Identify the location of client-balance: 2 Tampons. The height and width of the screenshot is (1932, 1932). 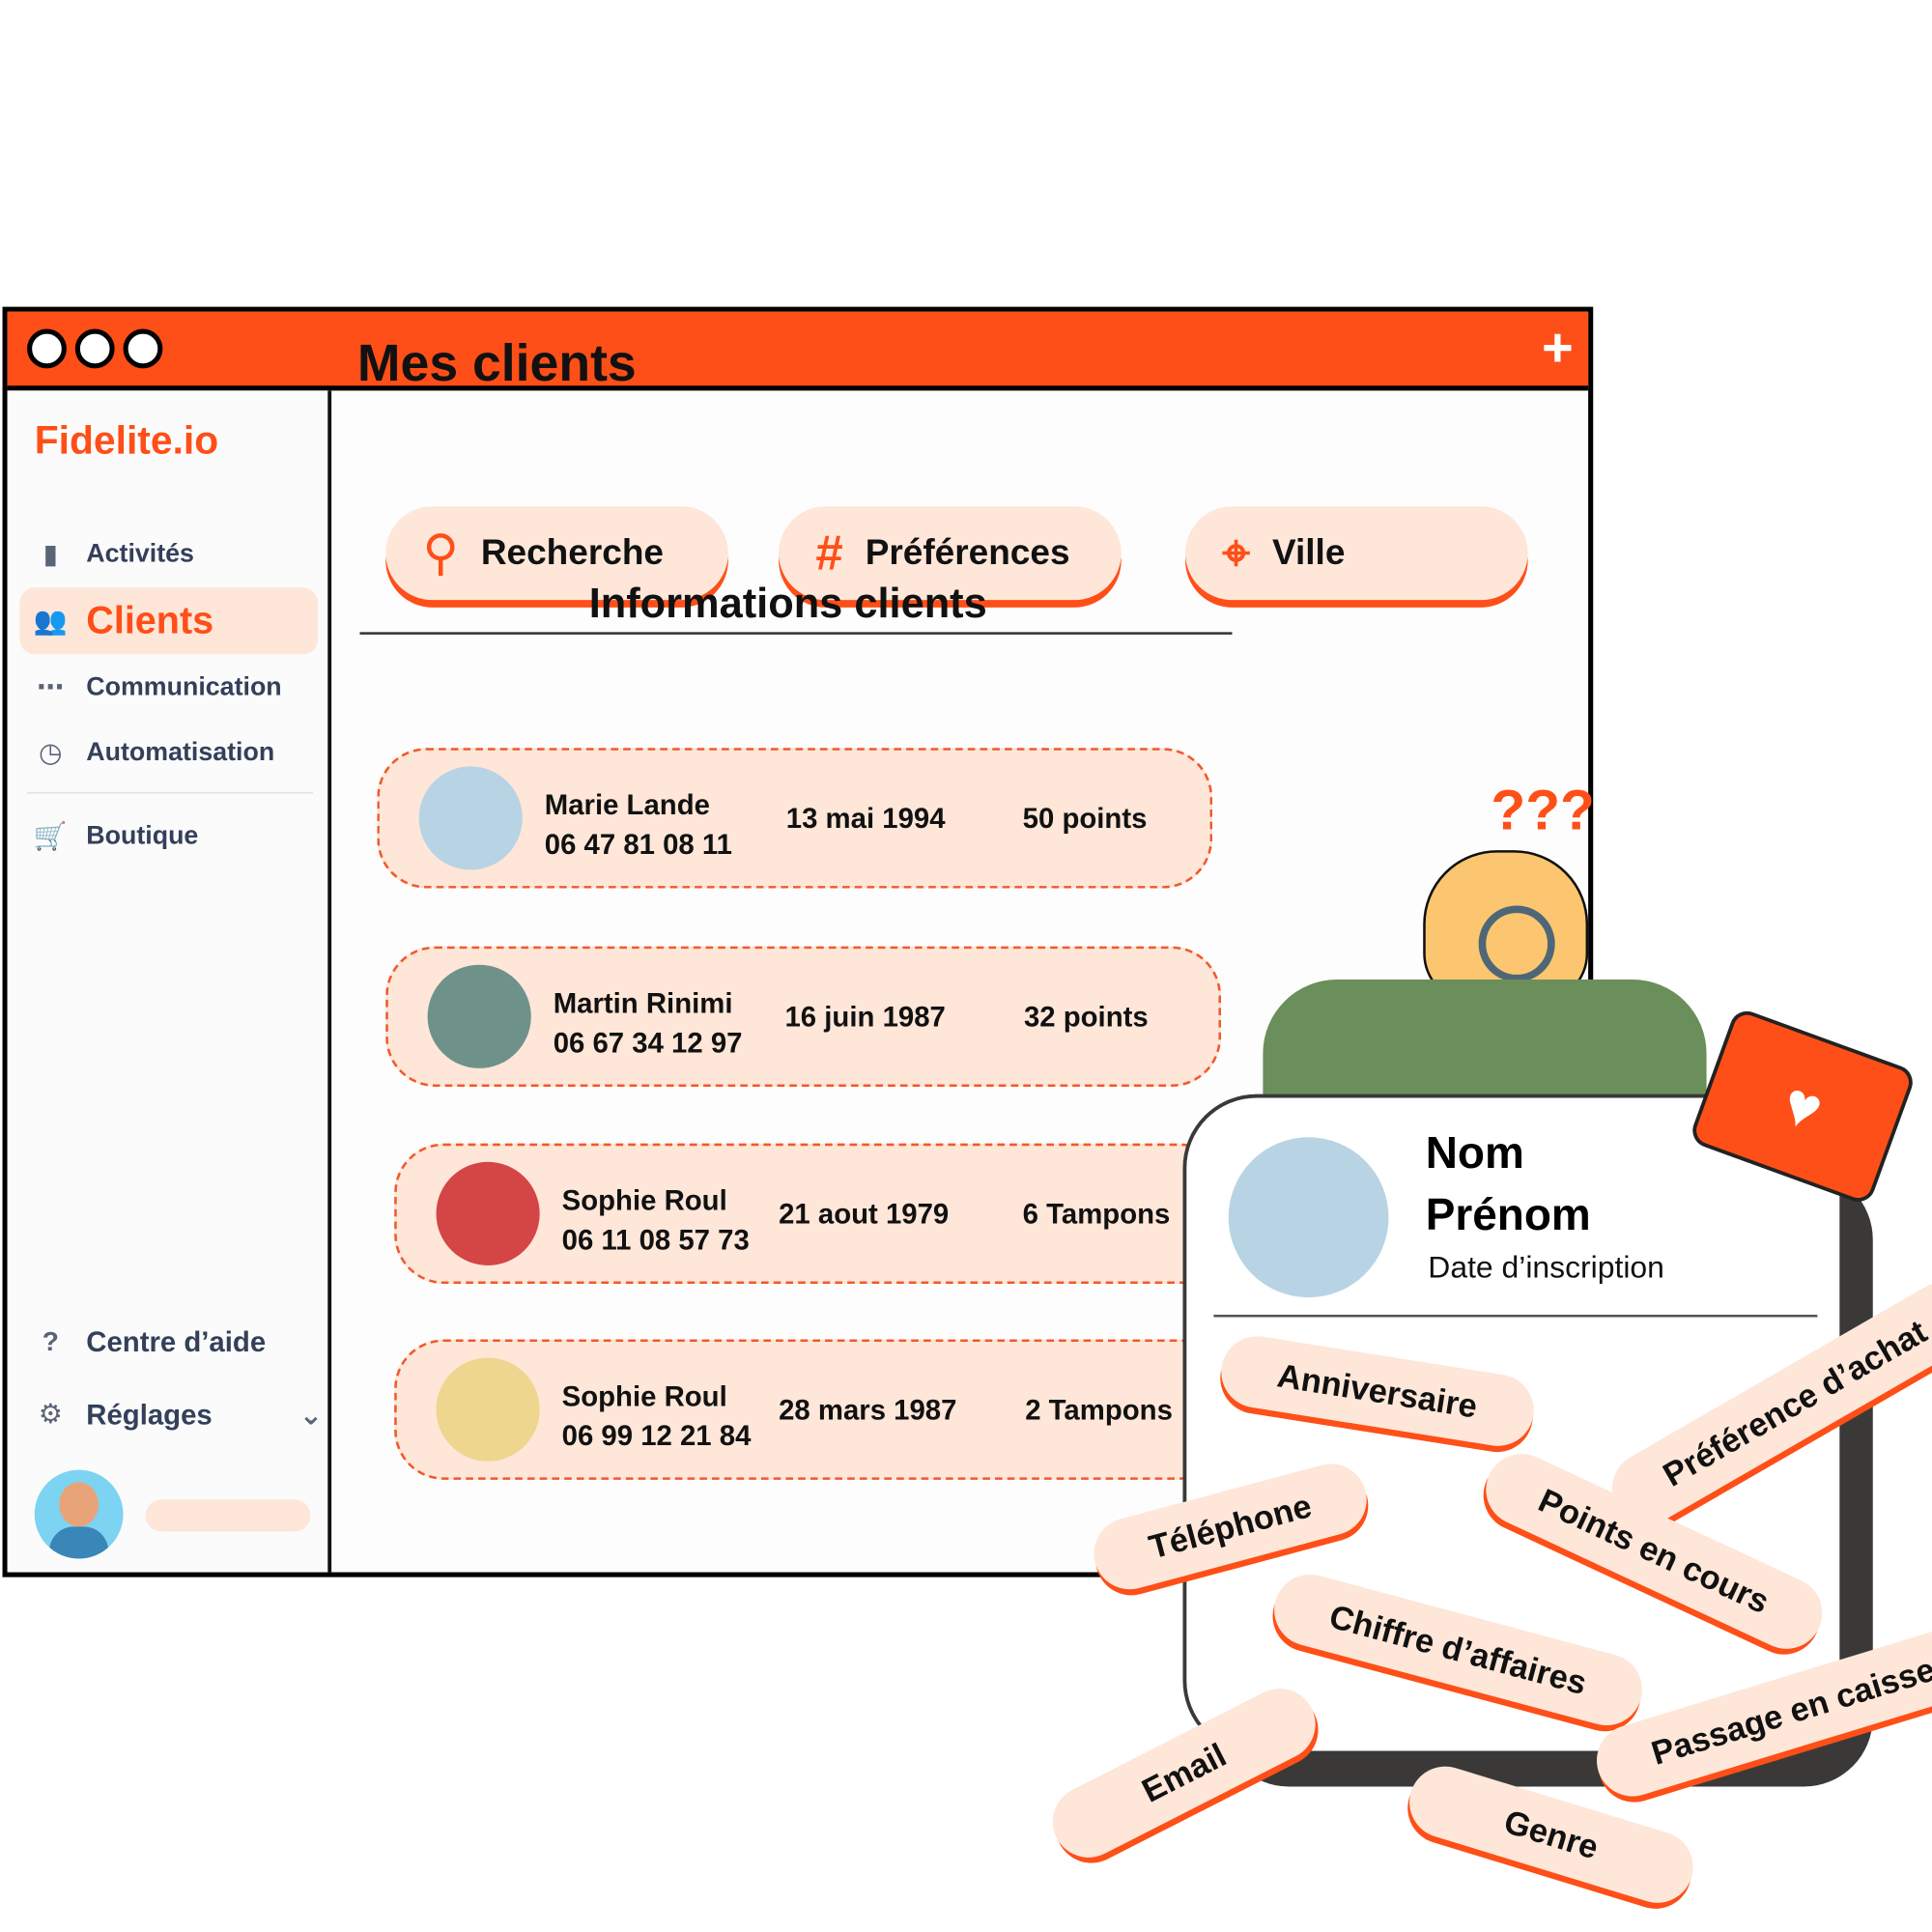
(1099, 1409).